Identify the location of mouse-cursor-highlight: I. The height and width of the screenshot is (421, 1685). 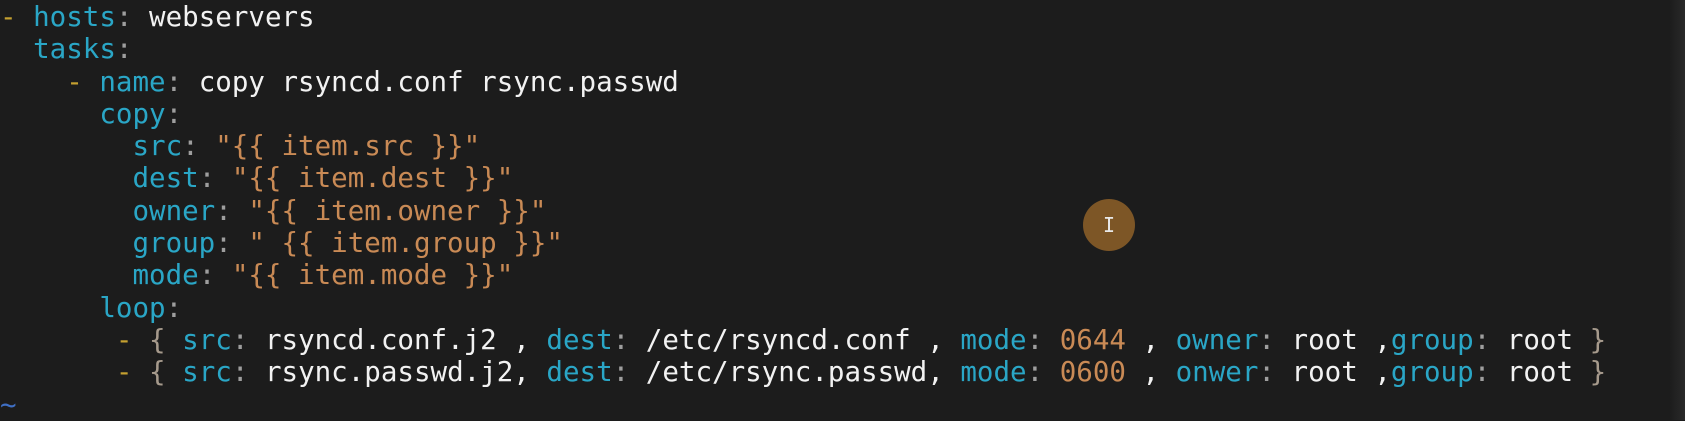
(1109, 225).